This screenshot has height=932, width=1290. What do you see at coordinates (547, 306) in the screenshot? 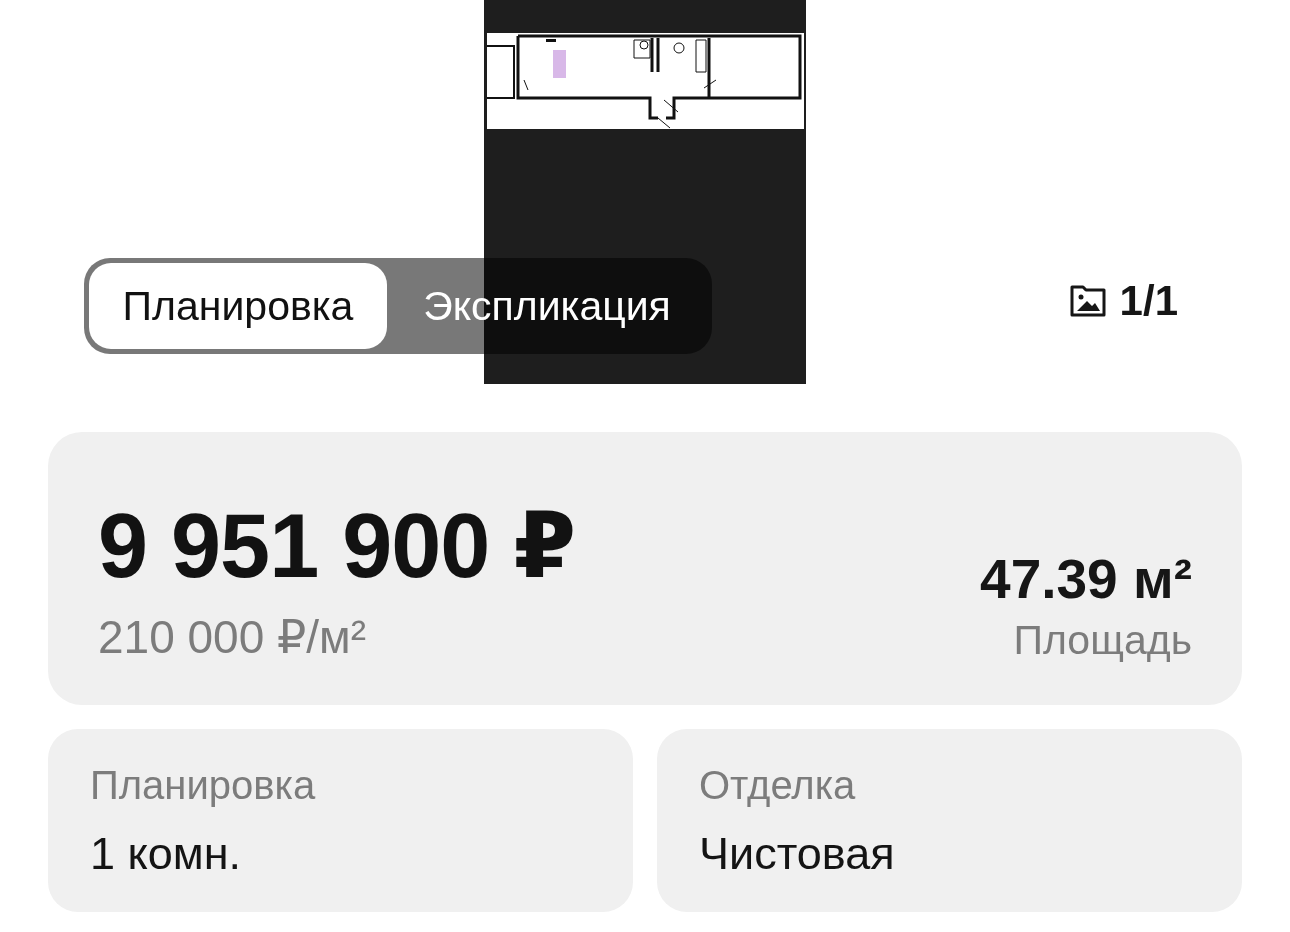
I see `view-tab: Экспликация` at bounding box center [547, 306].